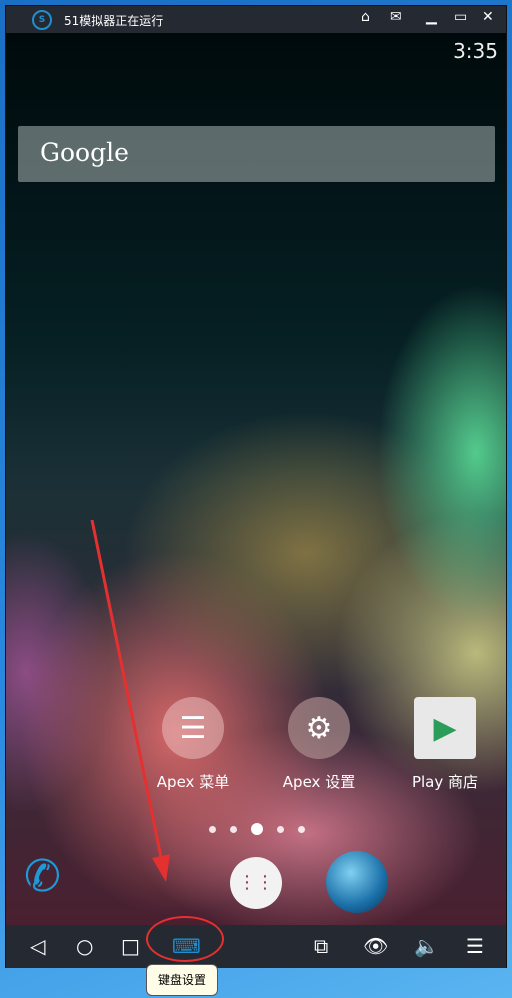 This screenshot has width=512, height=998. What do you see at coordinates (130, 700) in the screenshot?
I see `annotation-arrow` at bounding box center [130, 700].